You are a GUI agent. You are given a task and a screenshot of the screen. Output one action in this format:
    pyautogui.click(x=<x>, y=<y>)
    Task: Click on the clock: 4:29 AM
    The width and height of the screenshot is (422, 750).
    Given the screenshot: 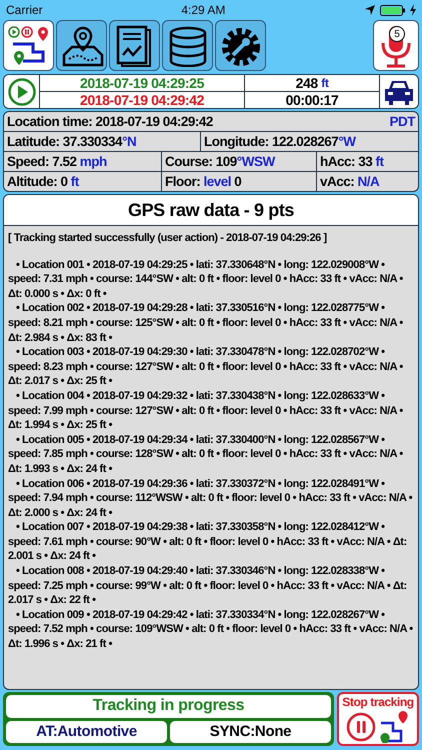 What is the action you would take?
    pyautogui.click(x=203, y=10)
    